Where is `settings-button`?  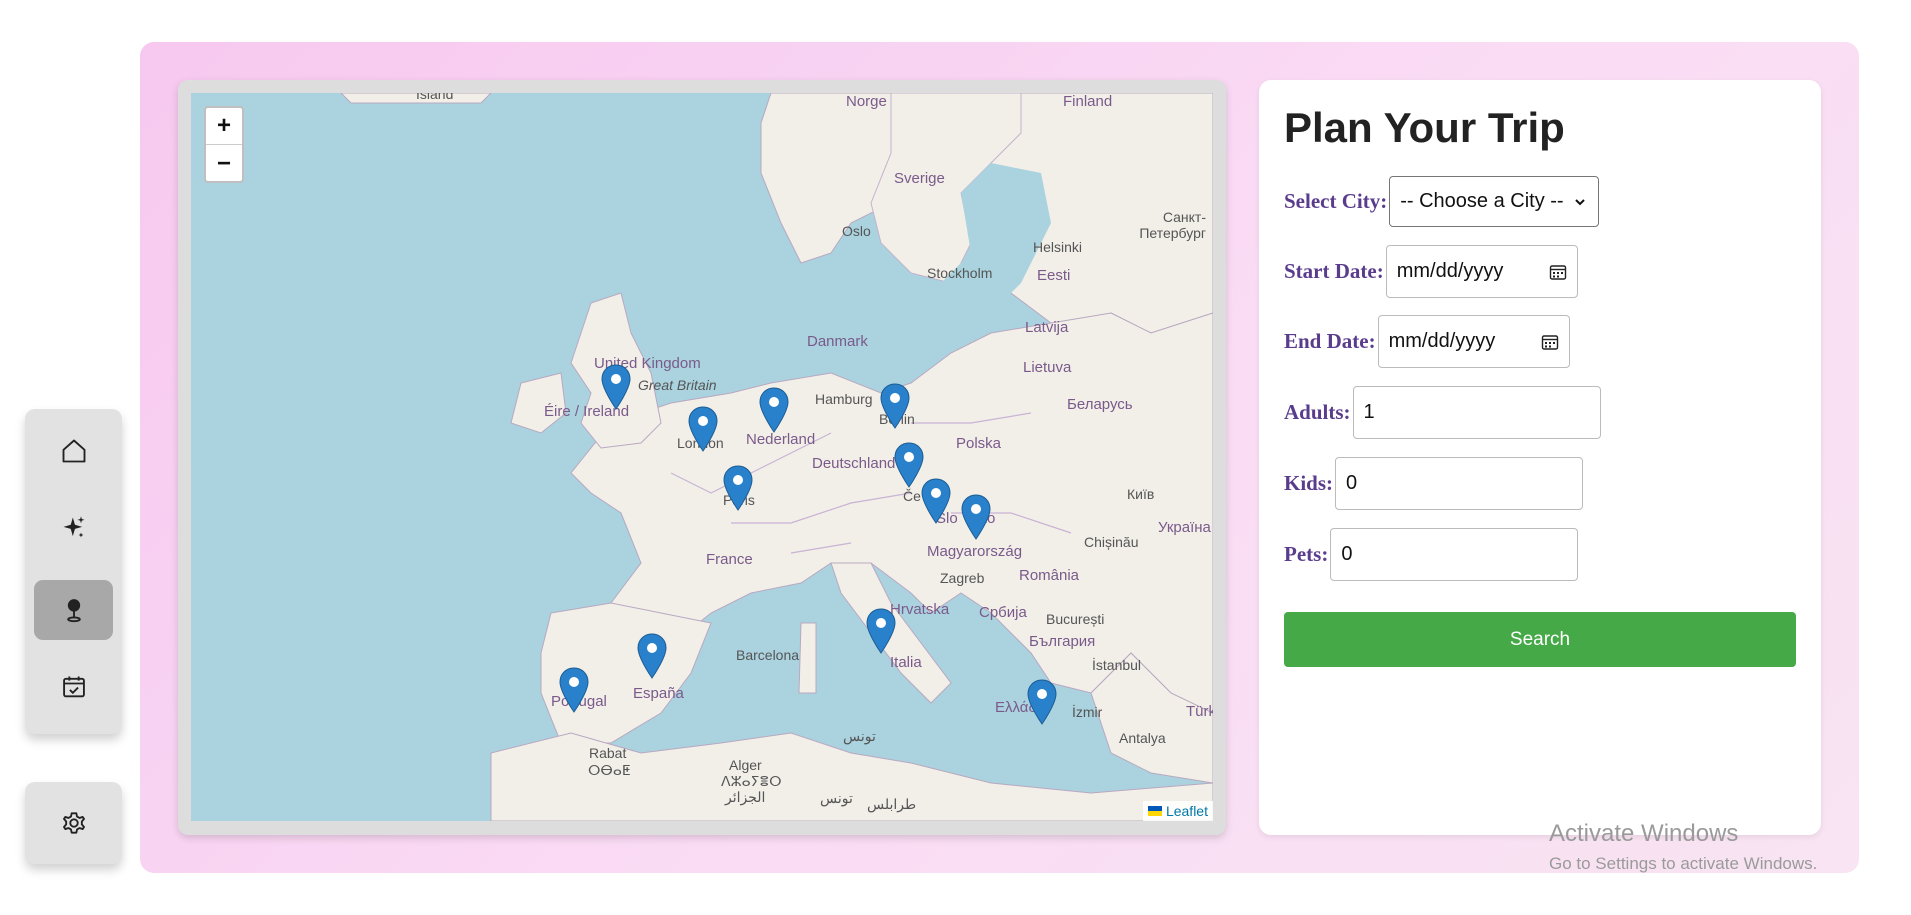 settings-button is located at coordinates (73, 823).